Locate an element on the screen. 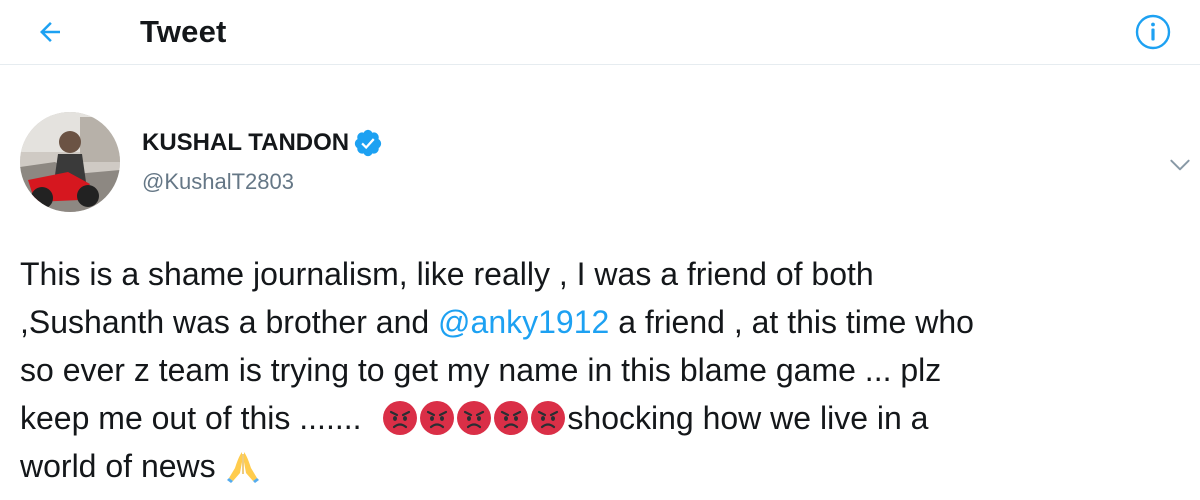 This screenshot has height=500, width=1200. tweet-line-5-text: world of news is located at coordinates (122, 466).